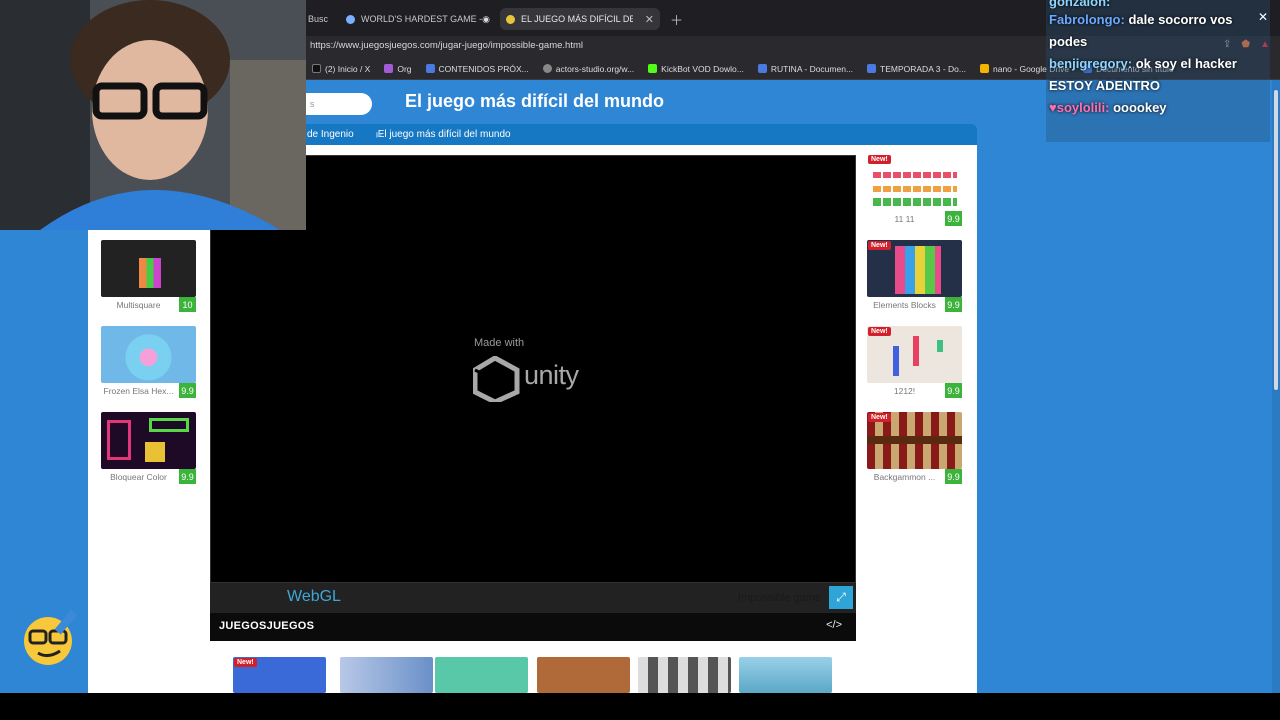 This screenshot has width=1280, height=720. I want to click on chat-user: soylolili:, so click(1083, 107).